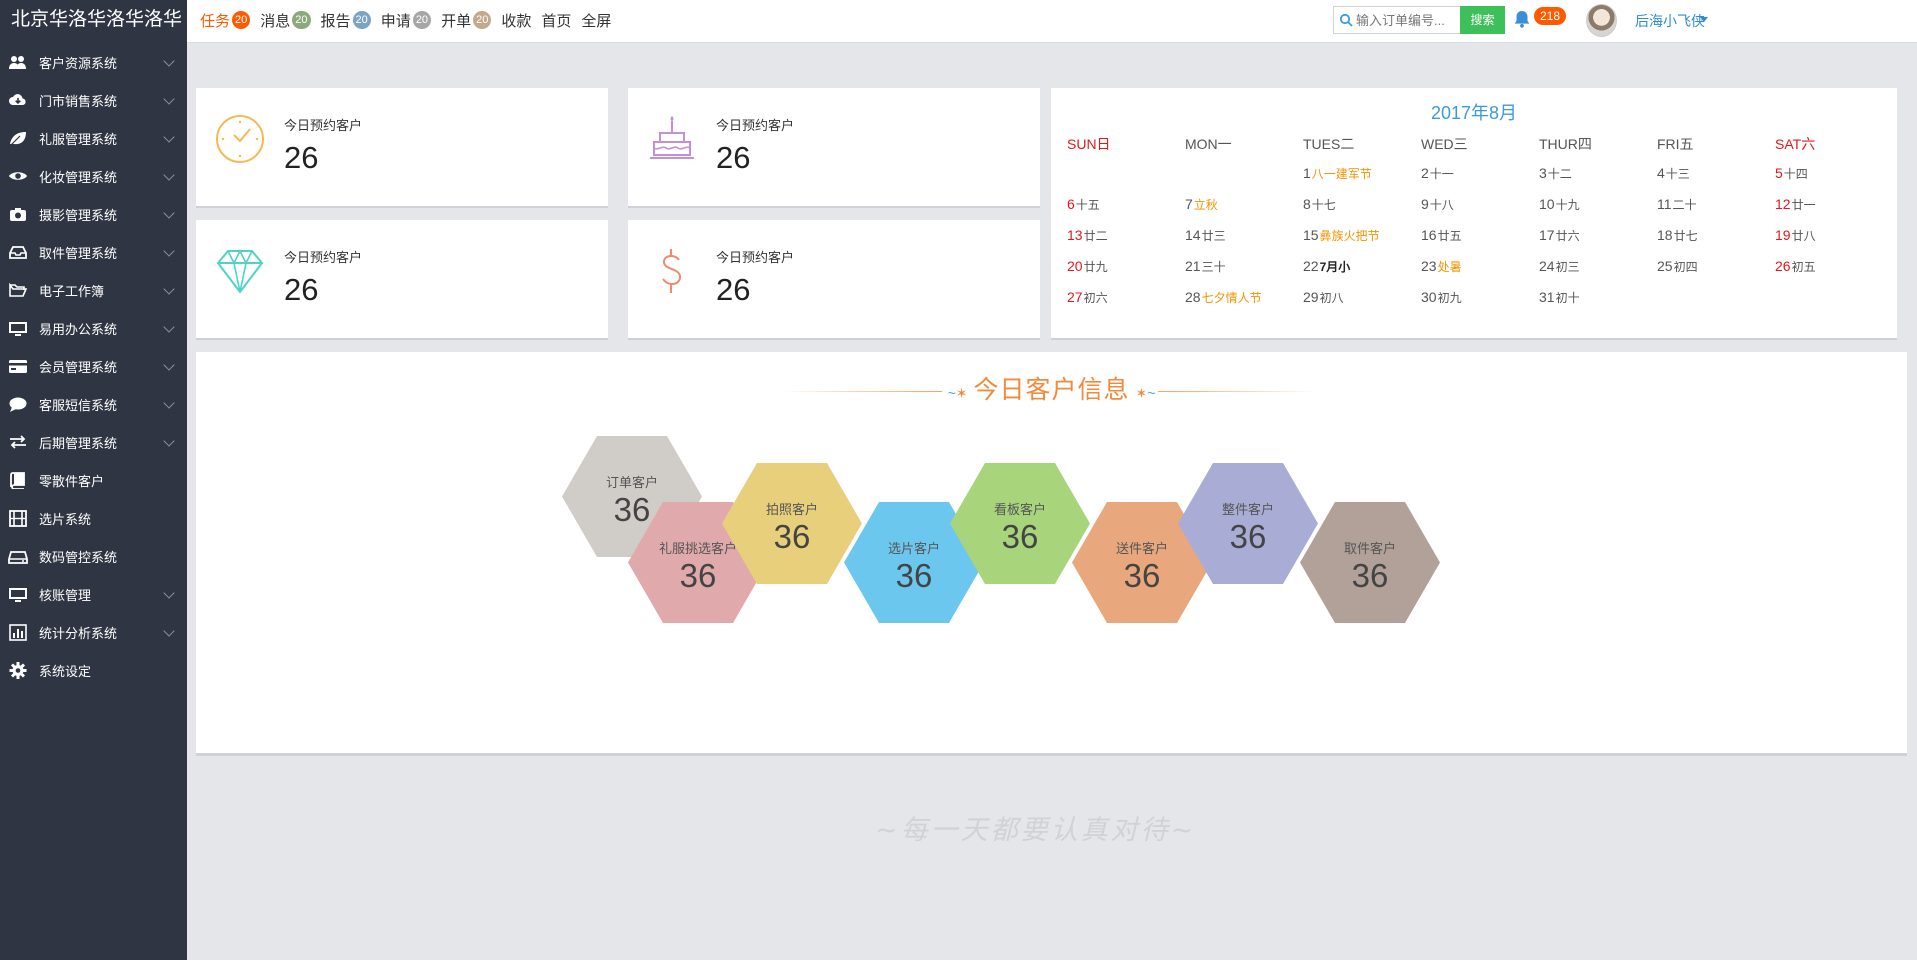 This screenshot has width=1917, height=960. What do you see at coordinates (1716, 173) in the screenshot?
I see `calendar-day: 4十三` at bounding box center [1716, 173].